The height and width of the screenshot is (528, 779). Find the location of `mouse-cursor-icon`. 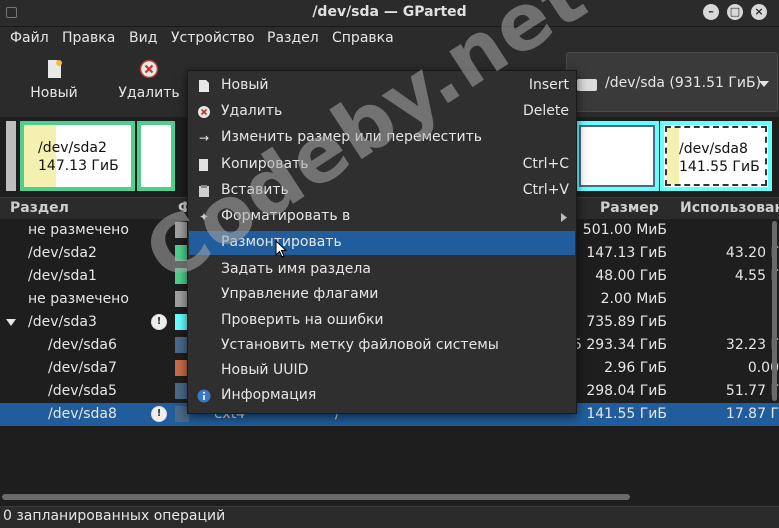

mouse-cursor-icon is located at coordinates (281, 249).